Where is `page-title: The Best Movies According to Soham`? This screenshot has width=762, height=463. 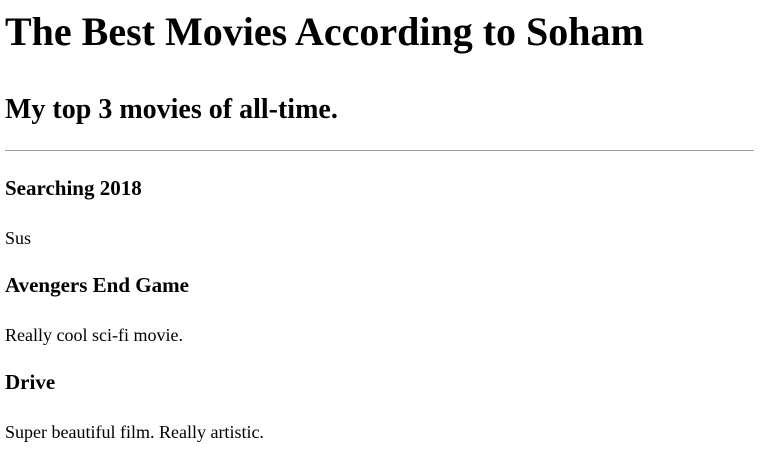
page-title: The Best Movies According to Soham is located at coordinates (324, 31).